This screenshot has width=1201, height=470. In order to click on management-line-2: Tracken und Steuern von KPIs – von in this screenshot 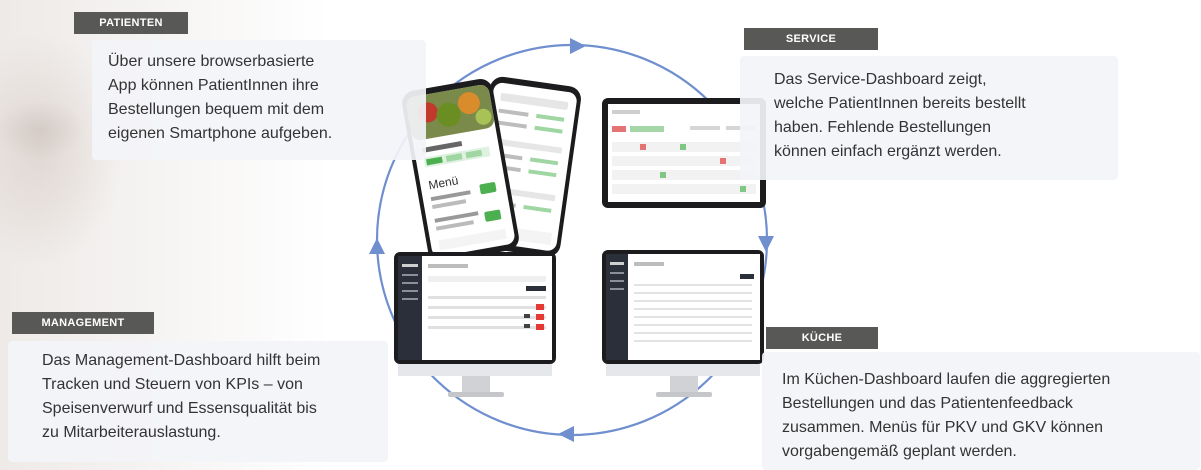, I will do `click(172, 384)`.